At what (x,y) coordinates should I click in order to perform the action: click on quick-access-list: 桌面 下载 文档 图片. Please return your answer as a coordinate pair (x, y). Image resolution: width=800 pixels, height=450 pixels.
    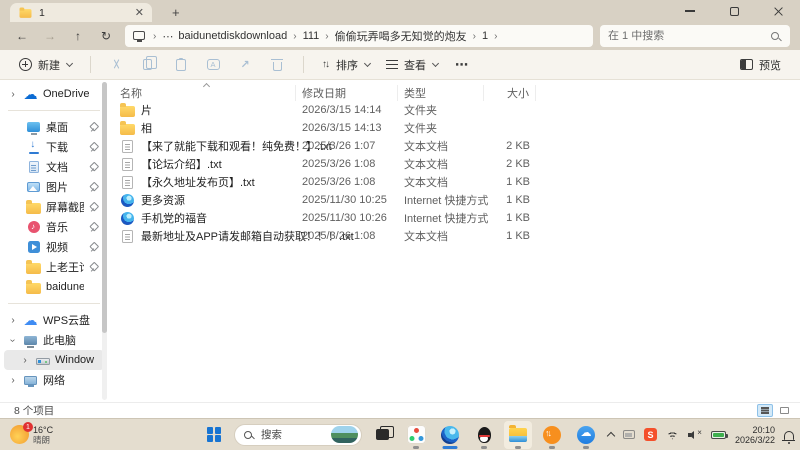
    Looking at the image, I should click on (54, 207).